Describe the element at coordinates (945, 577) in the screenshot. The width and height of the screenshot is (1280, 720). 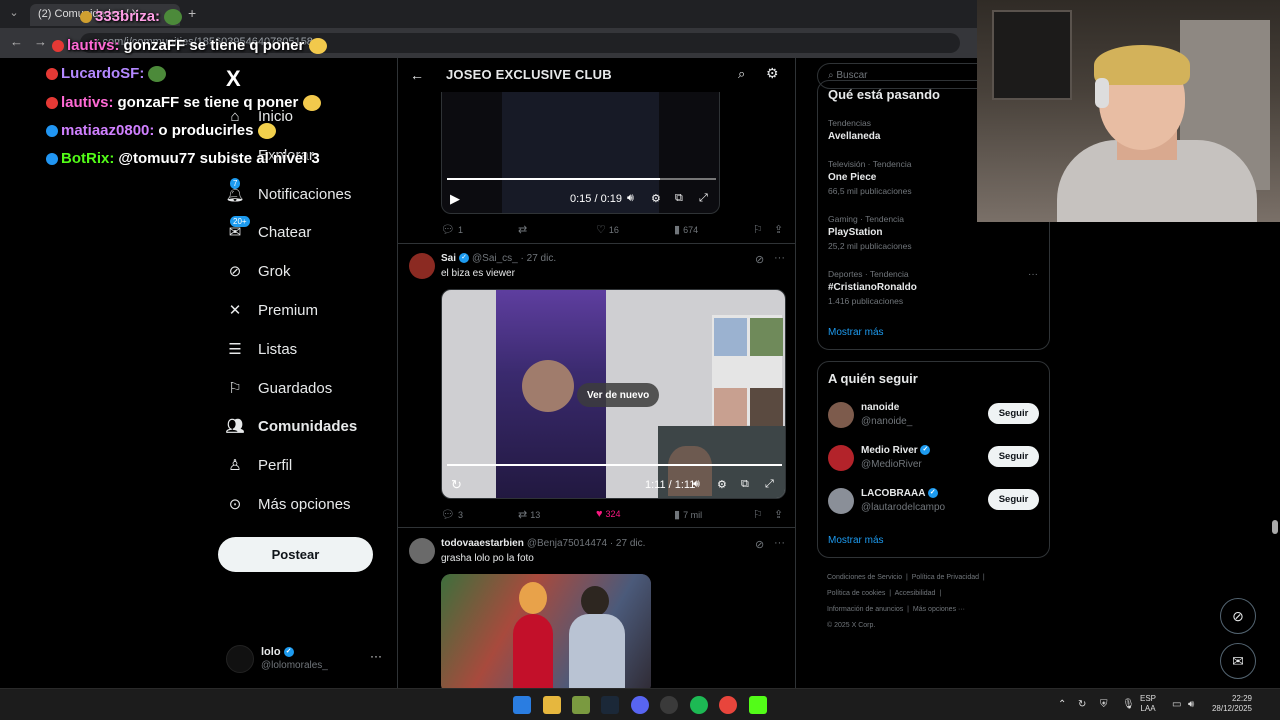
I see `footer-link: Política de Privacidad` at that location.